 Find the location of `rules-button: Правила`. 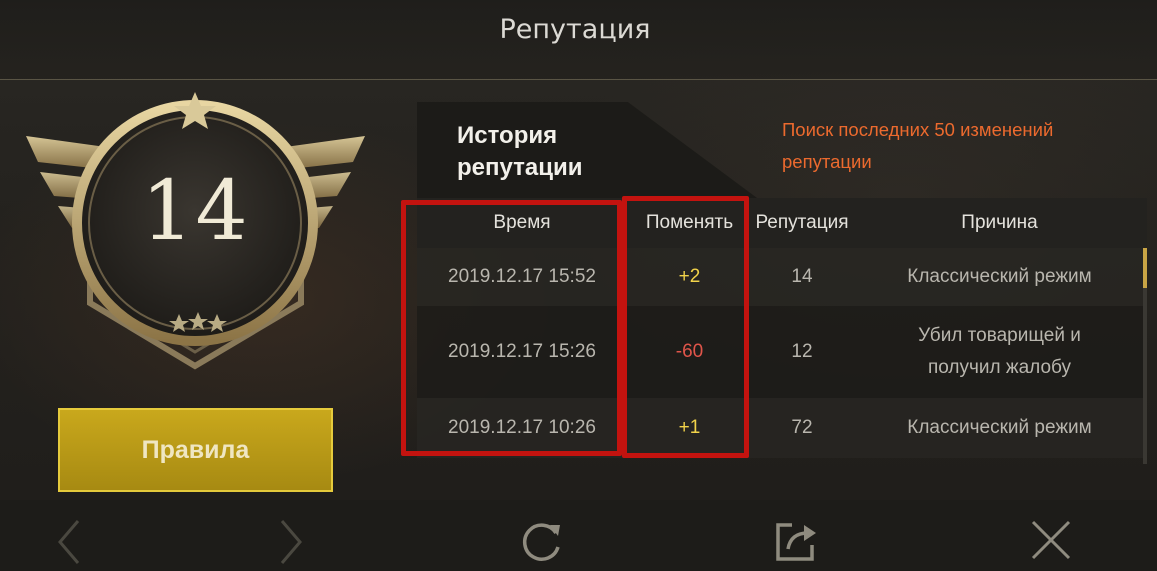

rules-button: Правила is located at coordinates (195, 450).